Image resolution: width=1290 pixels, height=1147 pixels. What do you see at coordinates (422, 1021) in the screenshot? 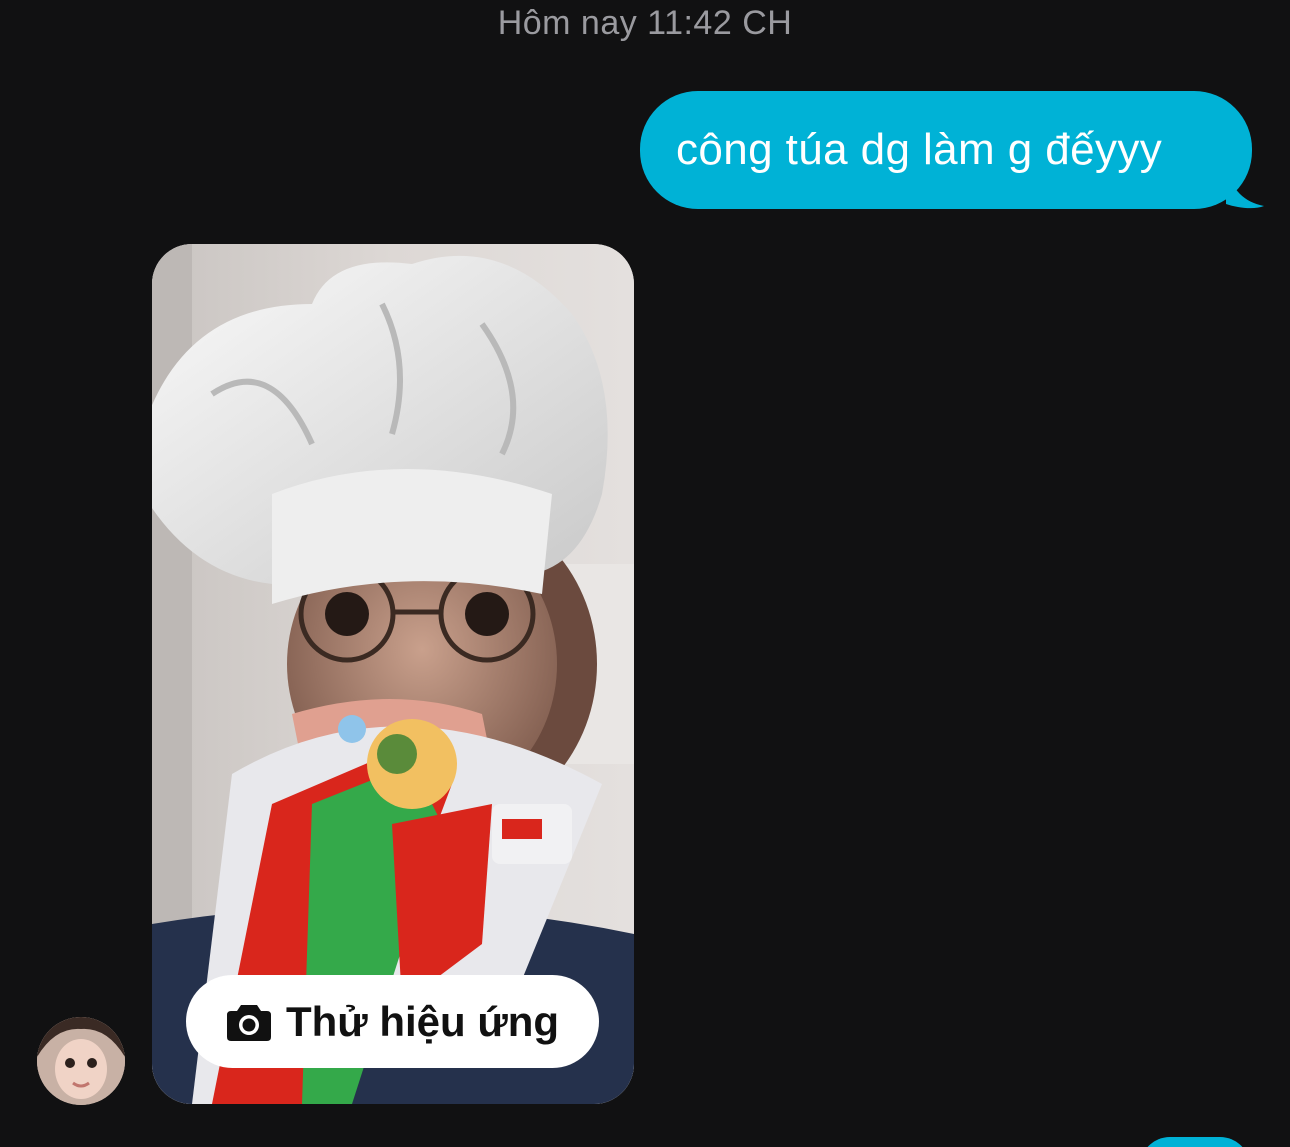
I see `try-effect-label: Thử hiệu ứng` at bounding box center [422, 1021].